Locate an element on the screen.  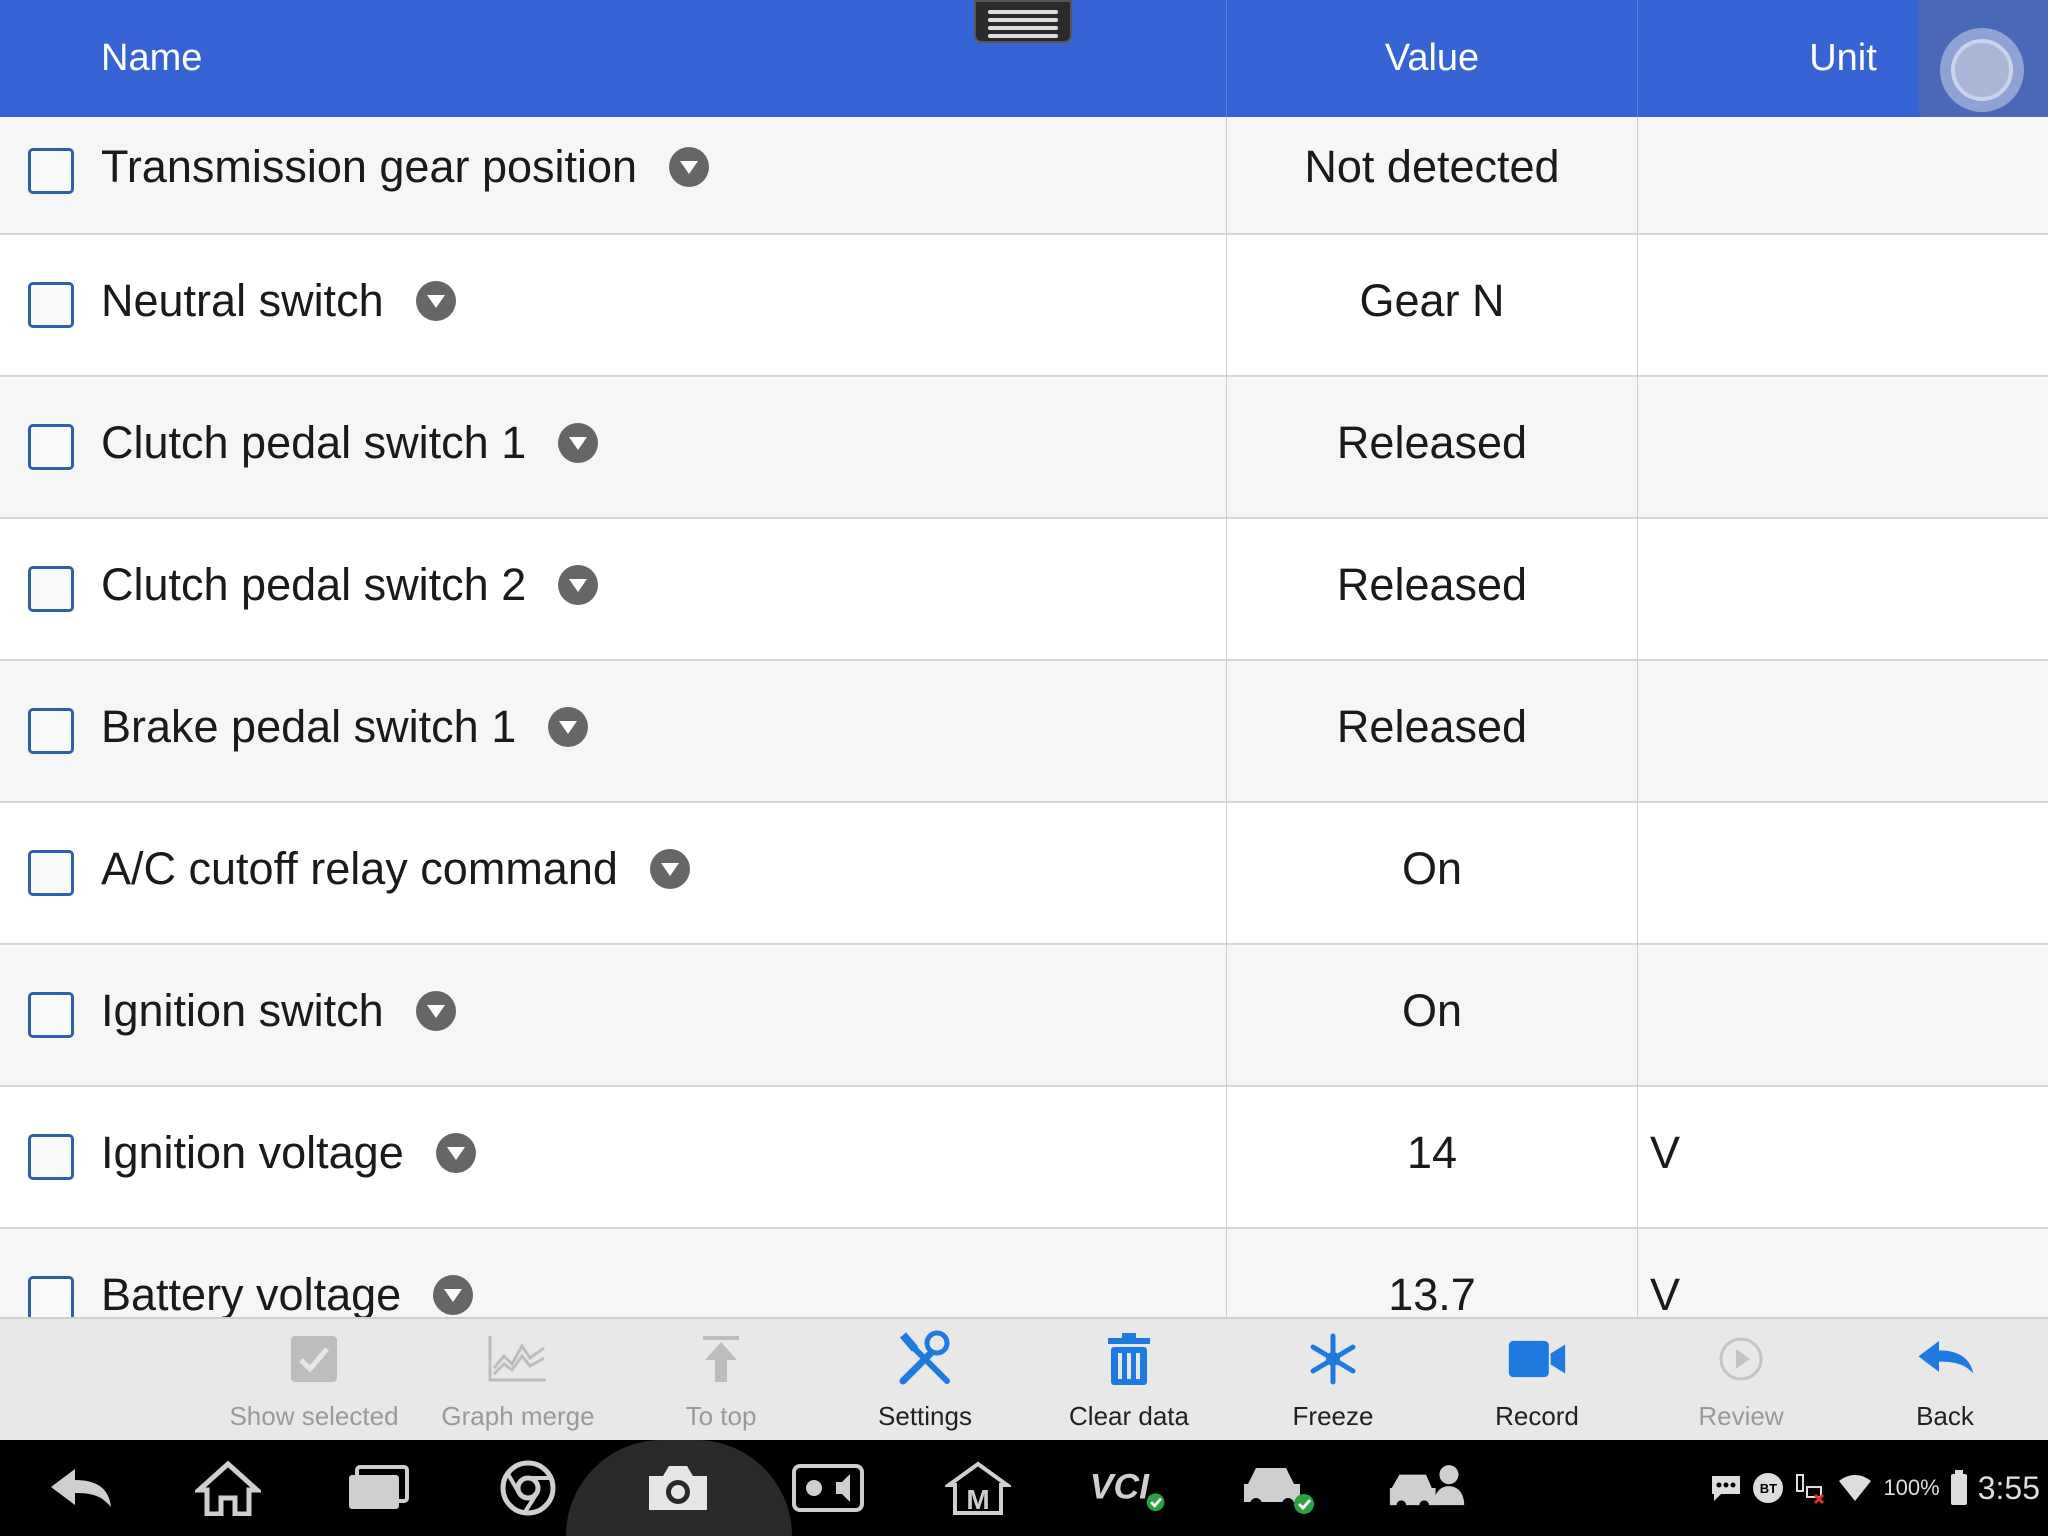
wifi-icon is located at coordinates (1855, 1488).